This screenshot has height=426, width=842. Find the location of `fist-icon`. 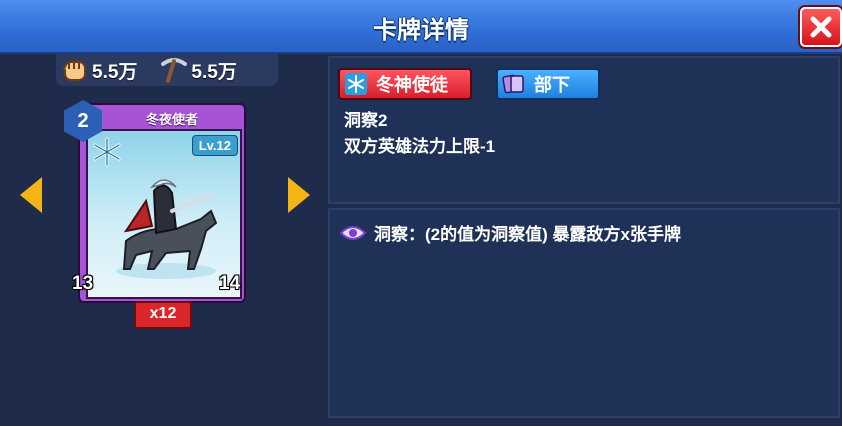

fist-icon is located at coordinates (74, 71).